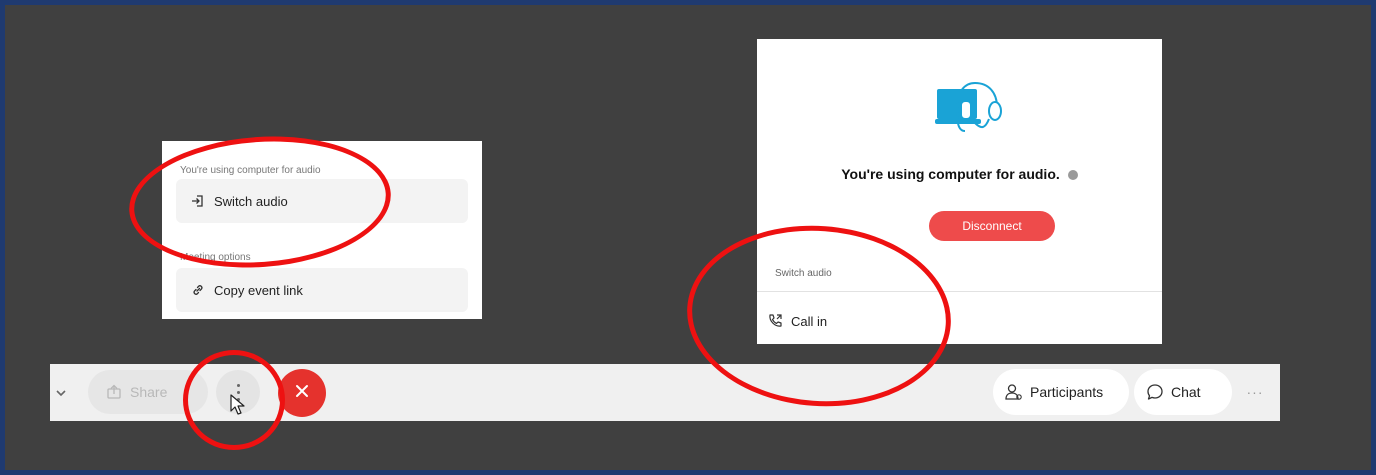 The image size is (1376, 475). What do you see at coordinates (950, 174) in the screenshot?
I see `audio-status-label: You're using computer for audio.` at bounding box center [950, 174].